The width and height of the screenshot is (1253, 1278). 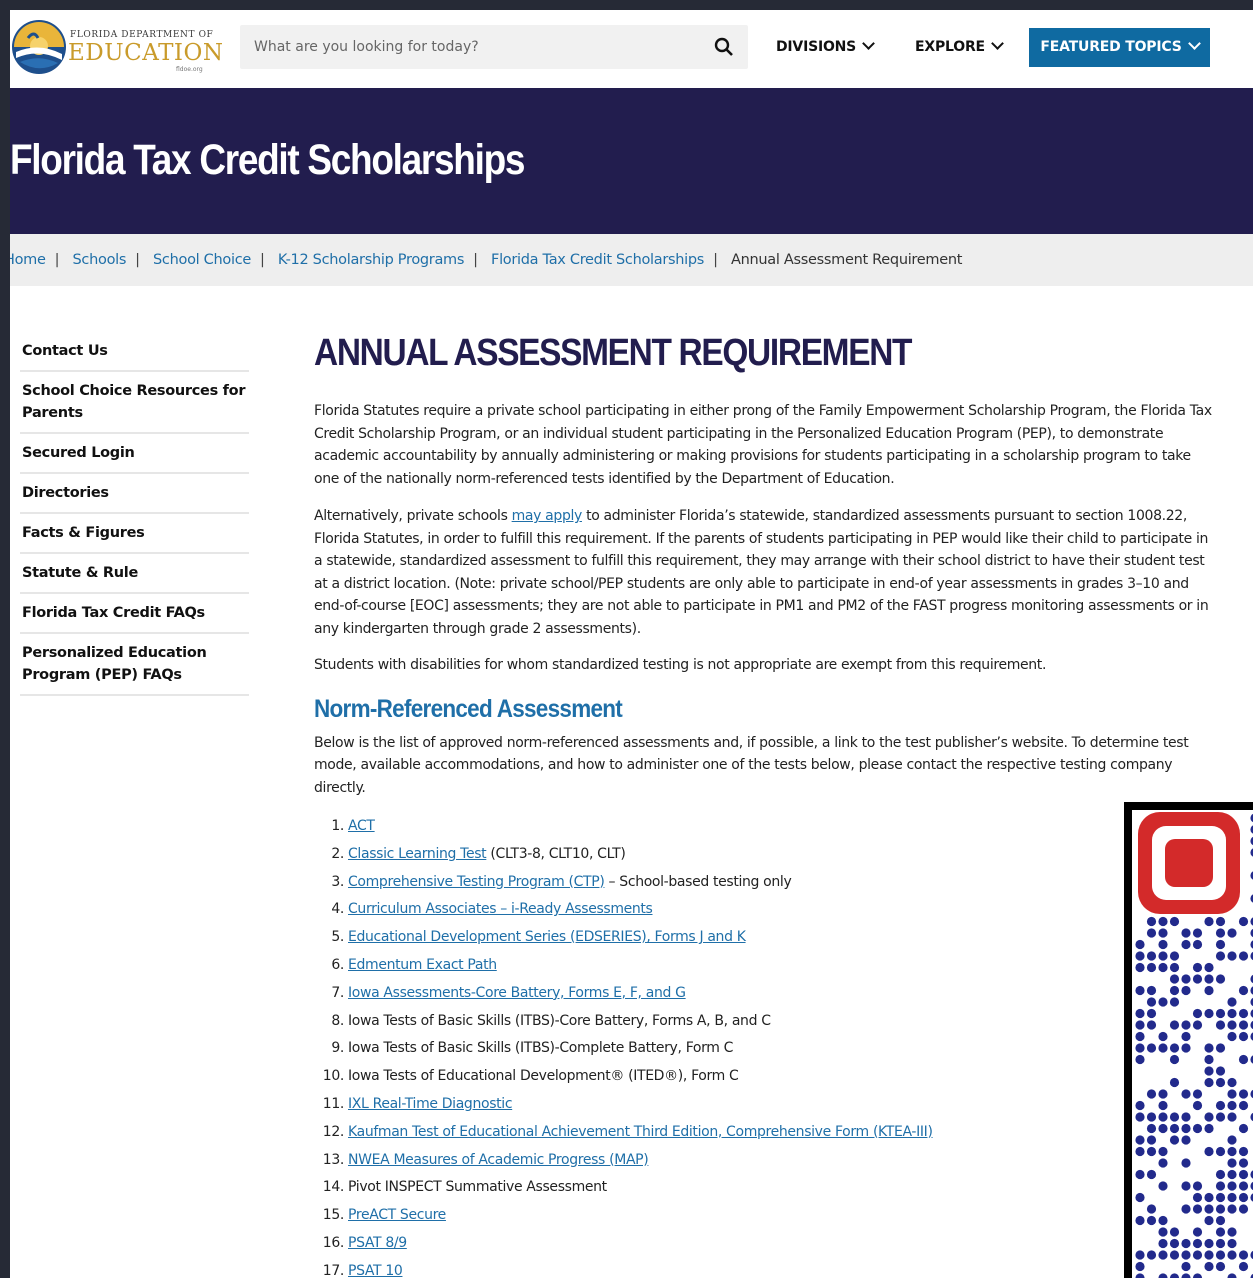 I want to click on sidebar-item-florida-tax-credit-faqs: Florida Tax Credit FAQs, so click(x=134, y=614).